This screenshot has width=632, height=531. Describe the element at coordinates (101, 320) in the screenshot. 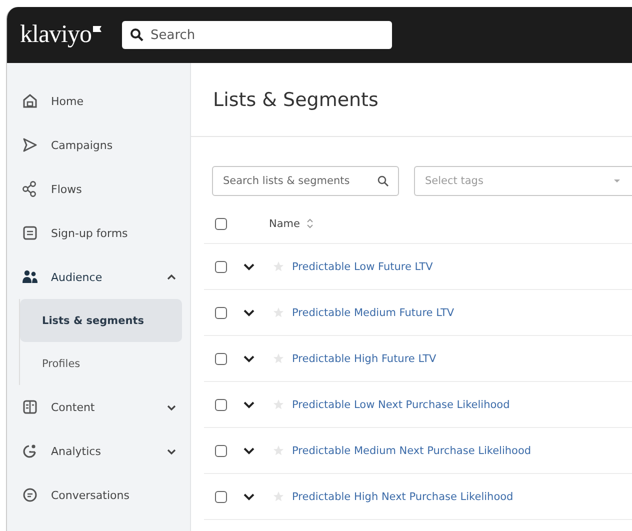

I see `nav-subitem: Lists & segments` at that location.